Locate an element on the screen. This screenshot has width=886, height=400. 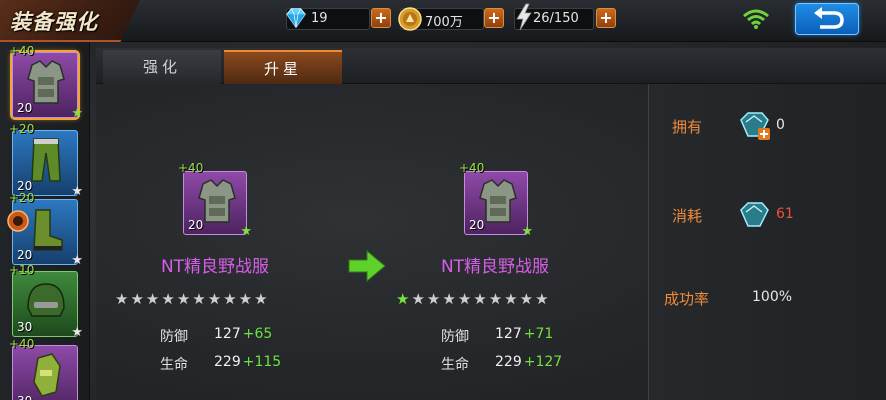
diamond-icon is located at coordinates (296, 18).